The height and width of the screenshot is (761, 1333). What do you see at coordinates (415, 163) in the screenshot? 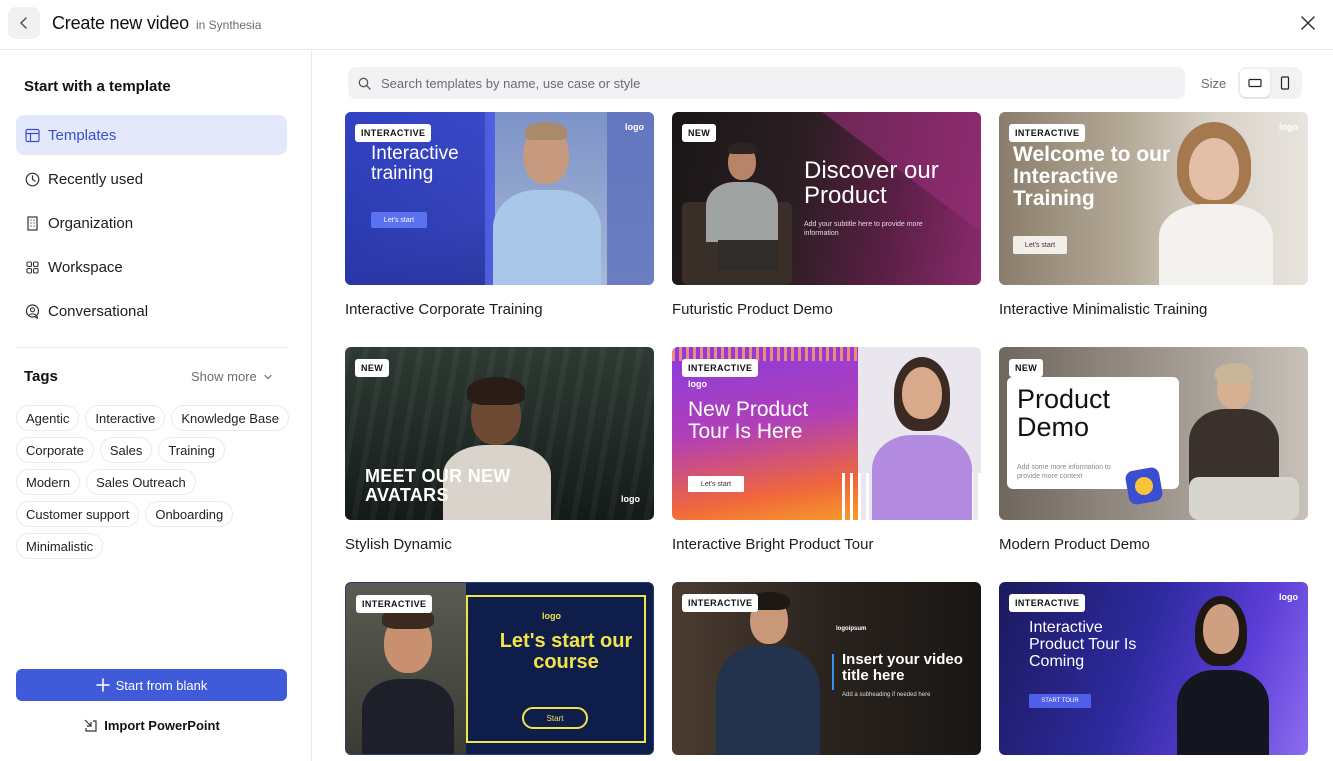
I see `template-headline: Interactive training` at bounding box center [415, 163].